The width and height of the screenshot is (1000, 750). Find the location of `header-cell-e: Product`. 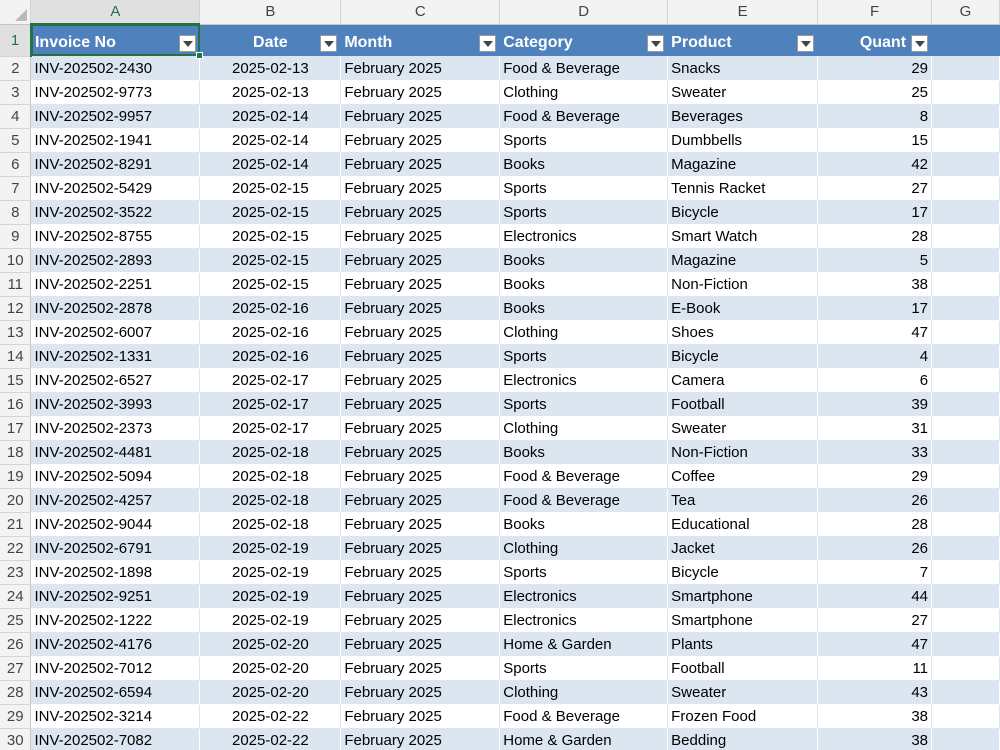

header-cell-e: Product is located at coordinates (743, 40).